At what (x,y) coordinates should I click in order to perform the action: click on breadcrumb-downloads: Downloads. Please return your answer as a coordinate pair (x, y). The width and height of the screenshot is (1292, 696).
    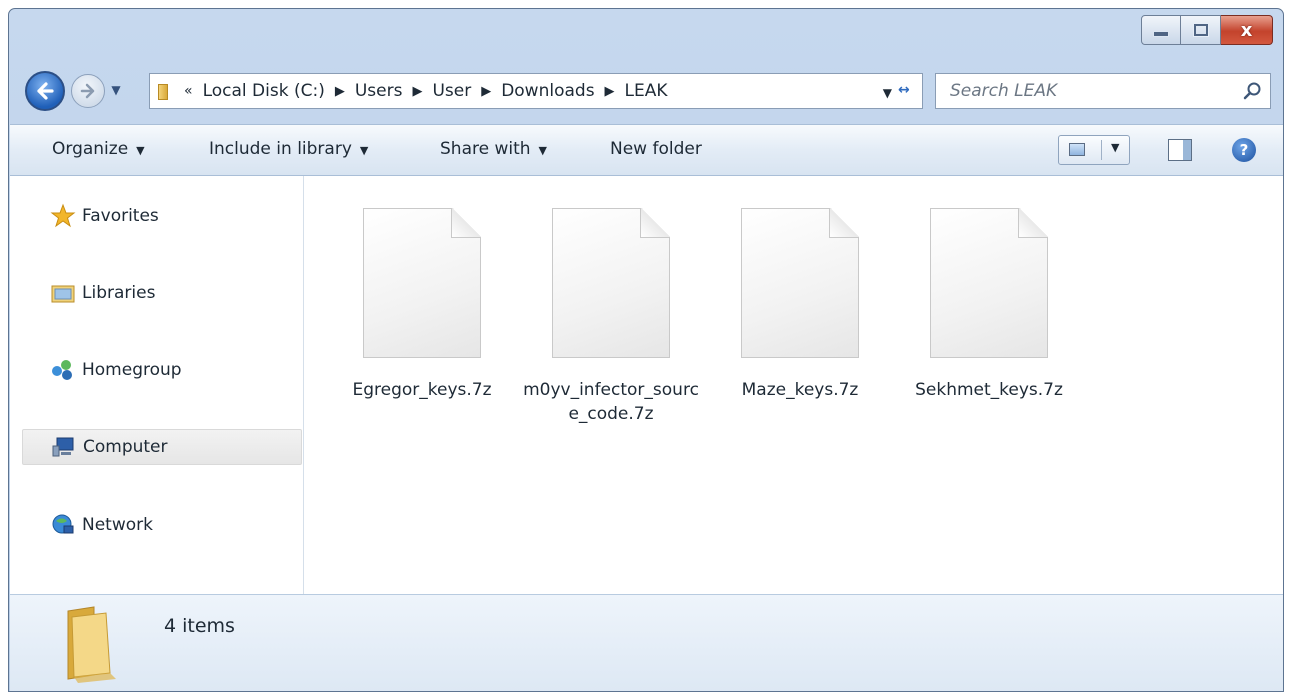
    Looking at the image, I should click on (547, 91).